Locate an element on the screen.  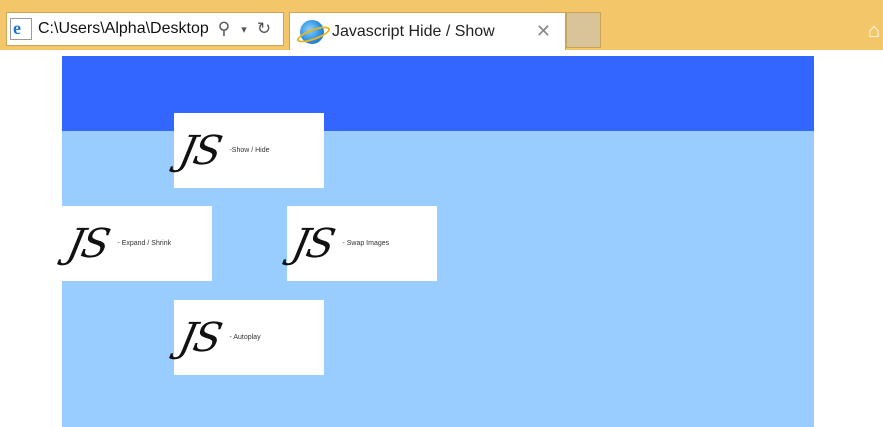
address-input: C:\Users\Alpha\Desktop is located at coordinates (126, 29).